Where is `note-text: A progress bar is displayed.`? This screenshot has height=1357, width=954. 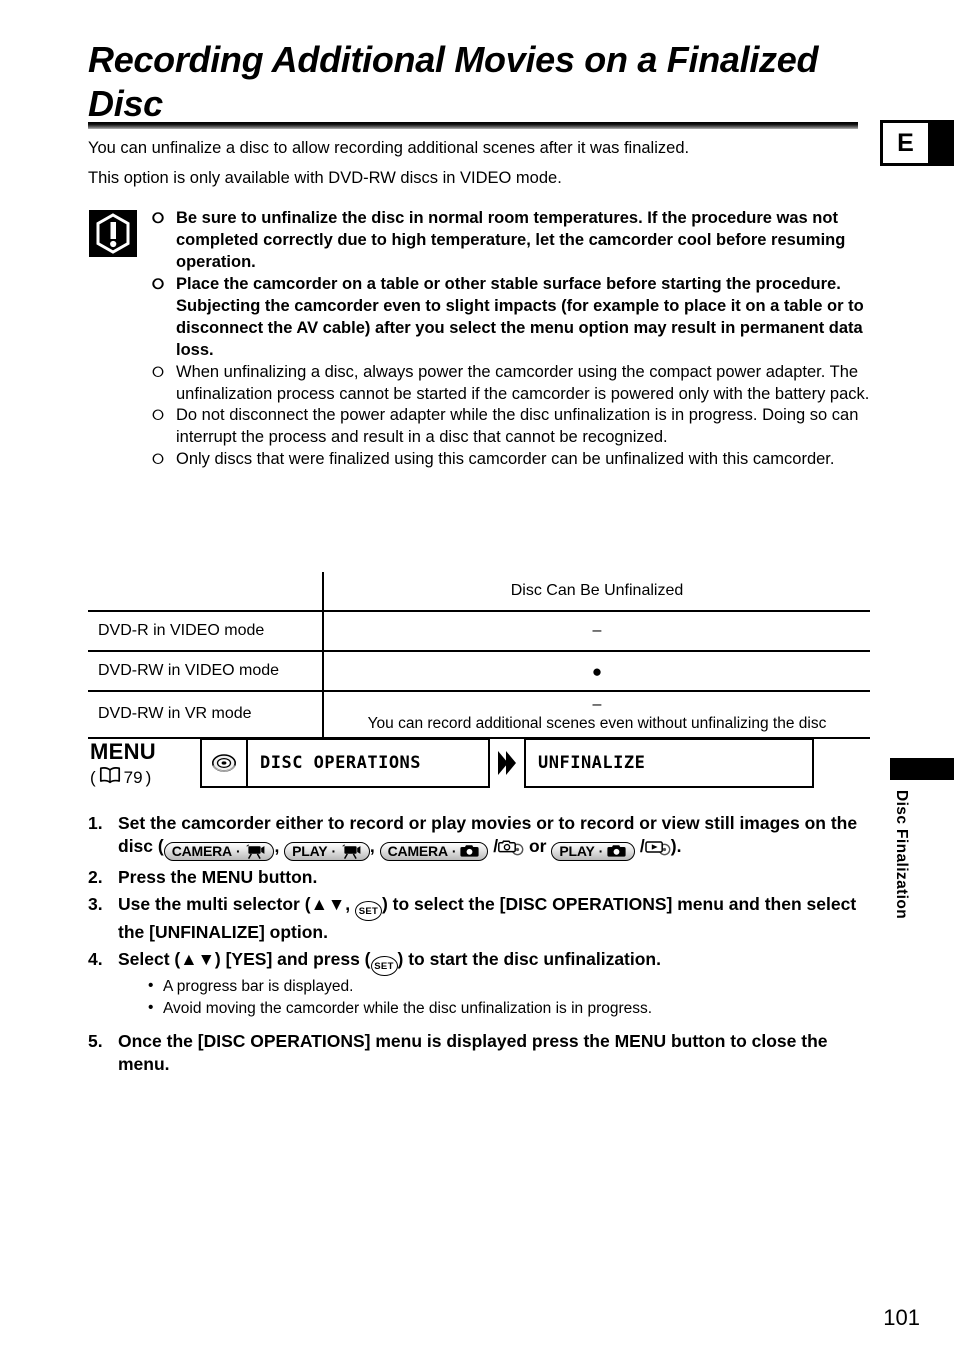
note-text: A progress bar is displayed. is located at coordinates (258, 987).